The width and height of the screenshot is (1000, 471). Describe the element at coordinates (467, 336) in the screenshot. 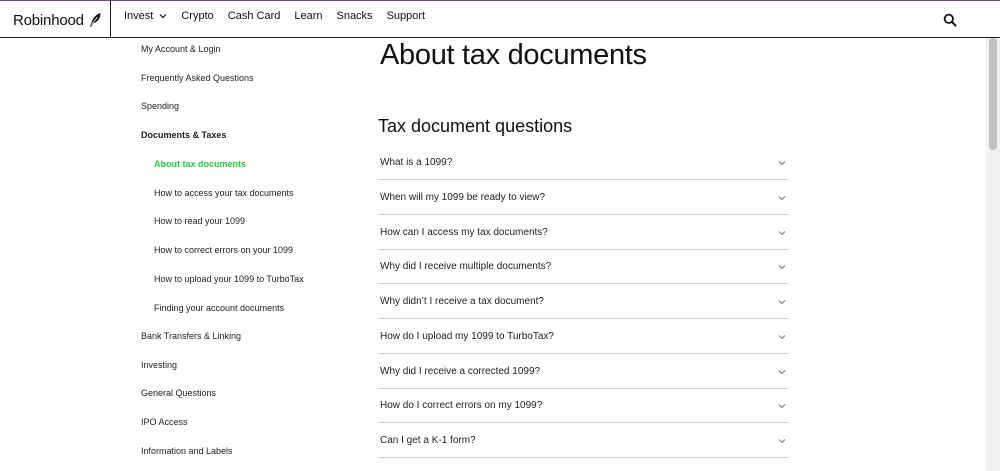

I see `faq-question: How do I upload my 1099 to TurboTax?` at that location.